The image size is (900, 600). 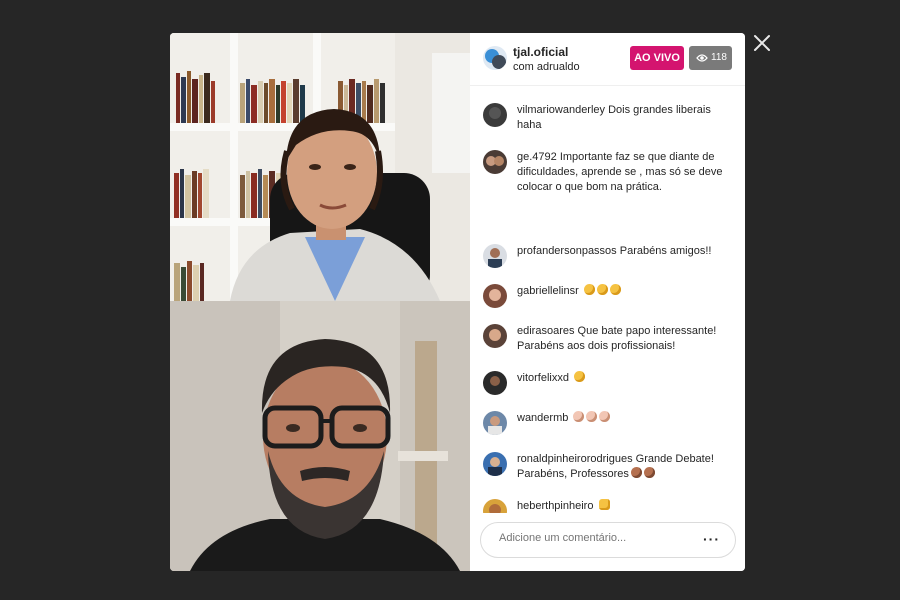 I want to click on more-options-icon: ···, so click(x=711, y=539).